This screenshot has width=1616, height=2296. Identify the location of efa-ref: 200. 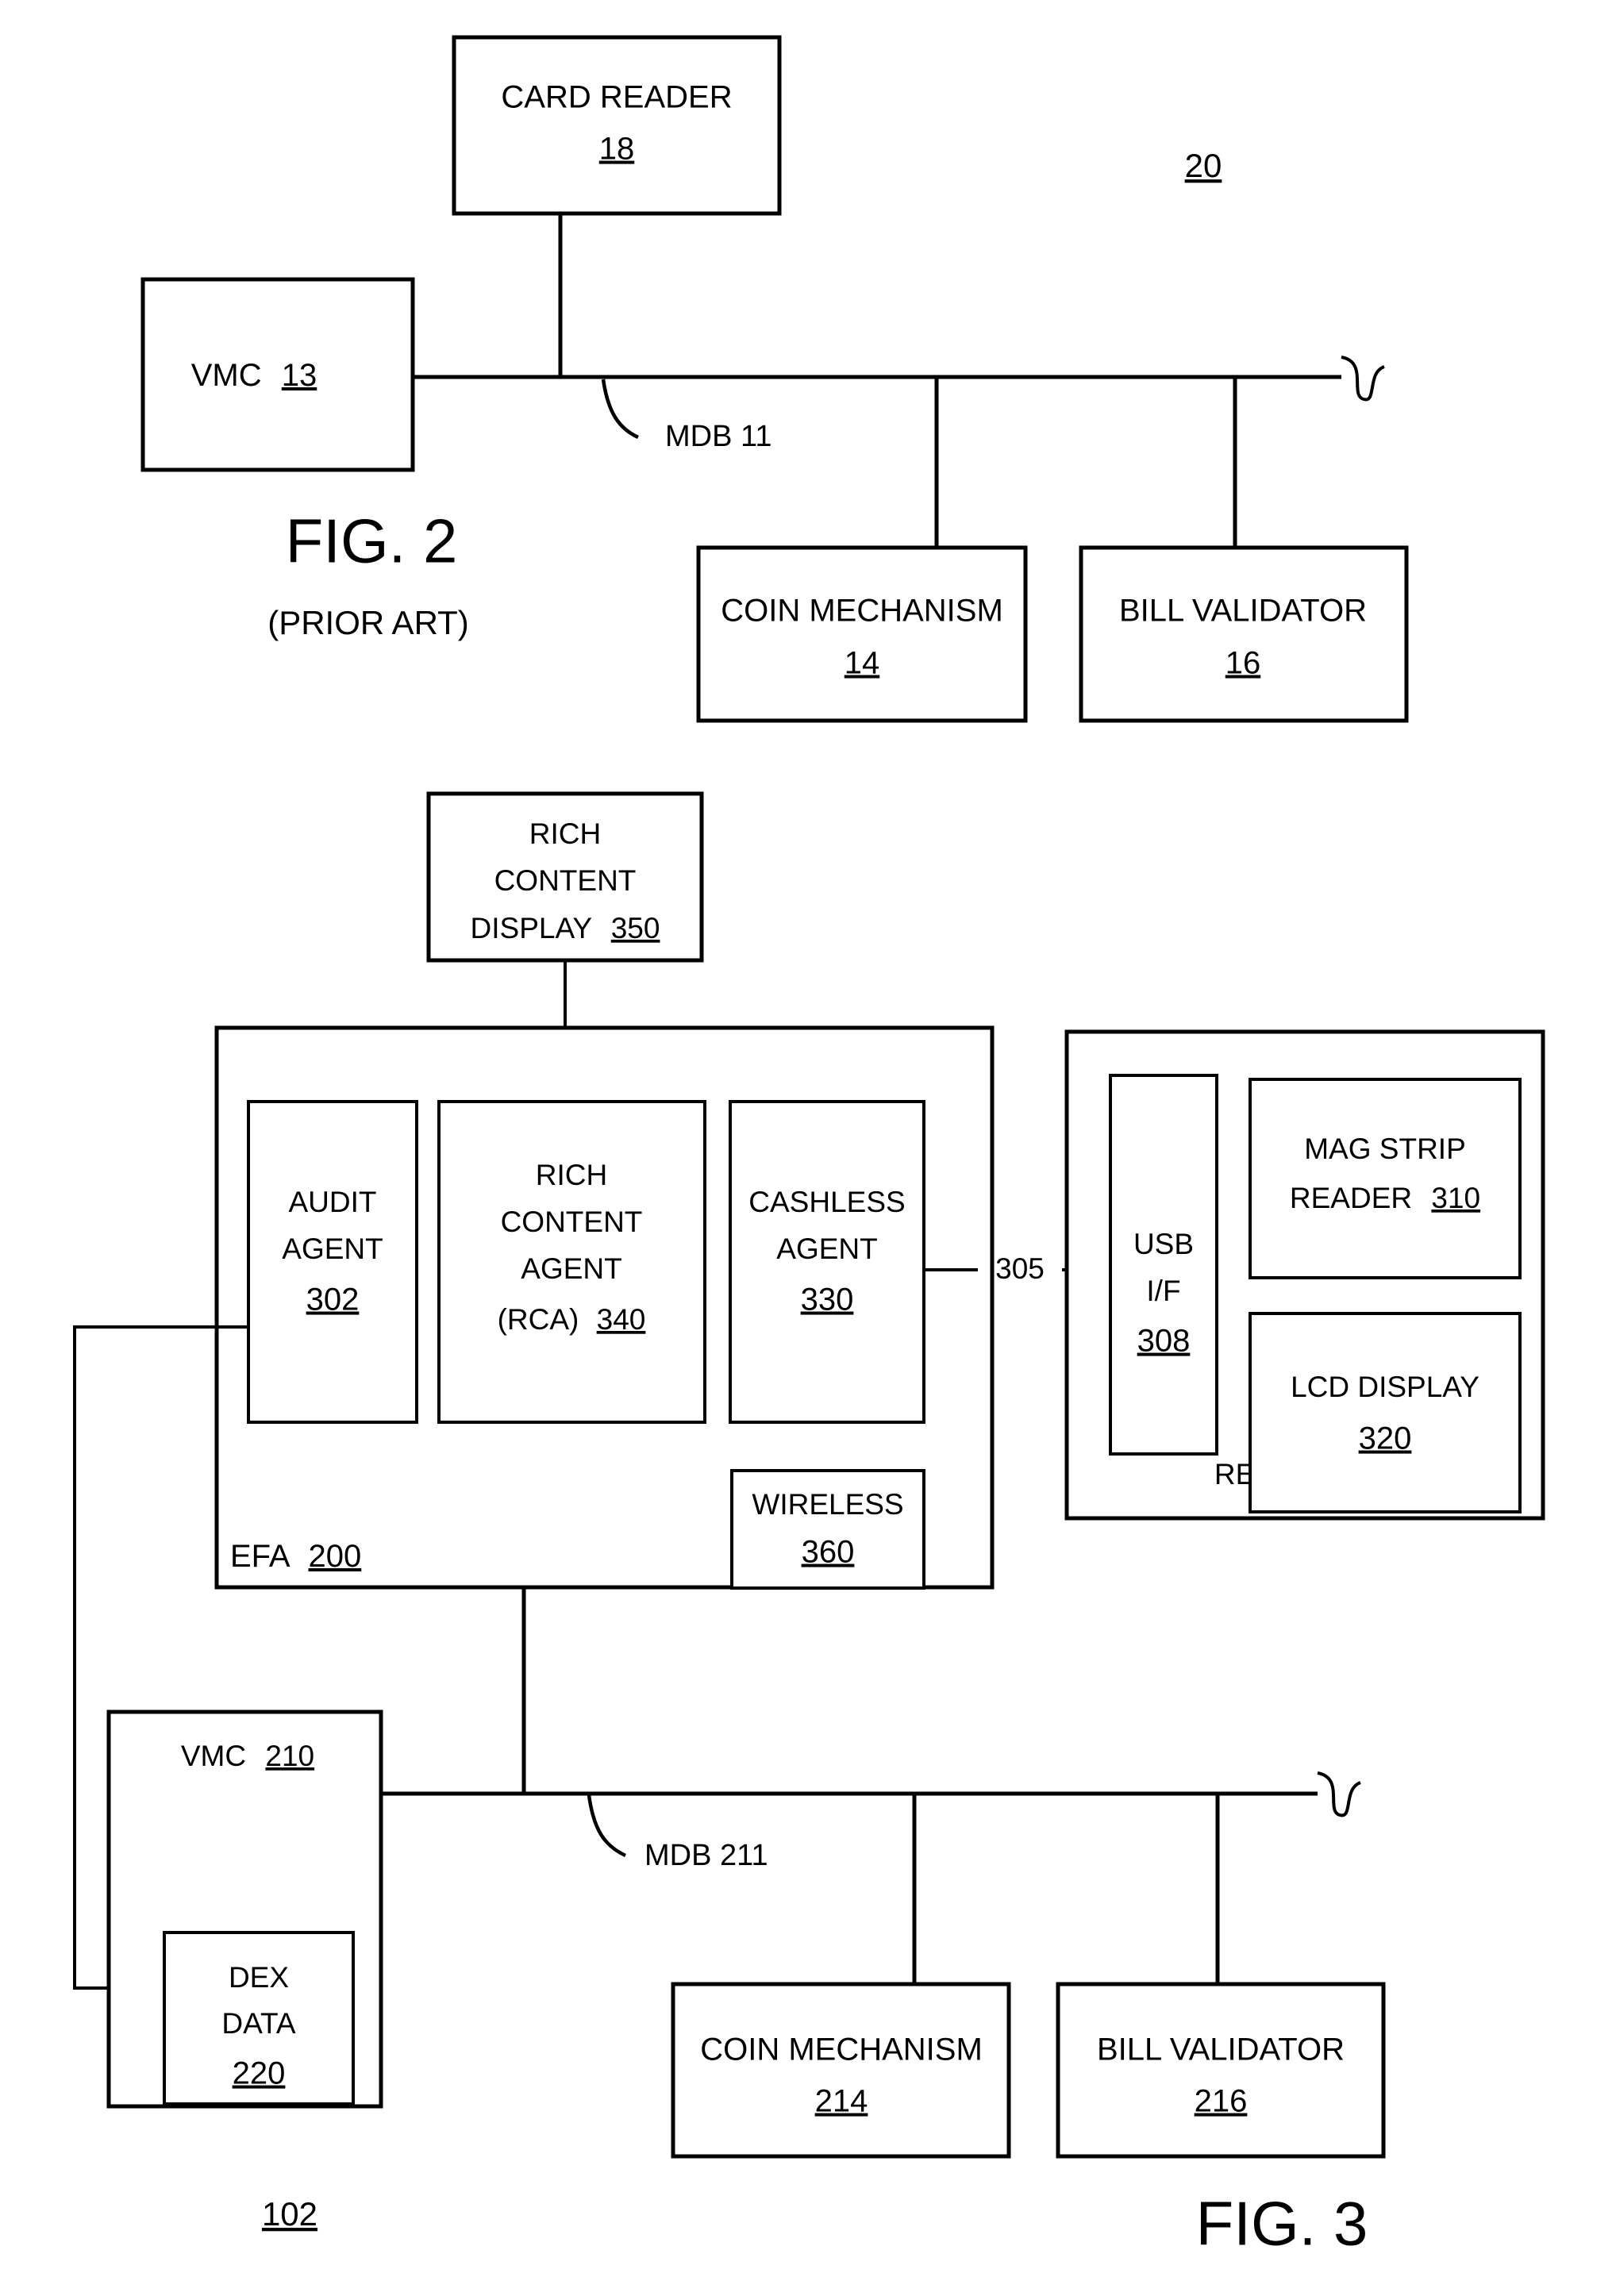
(335, 1557).